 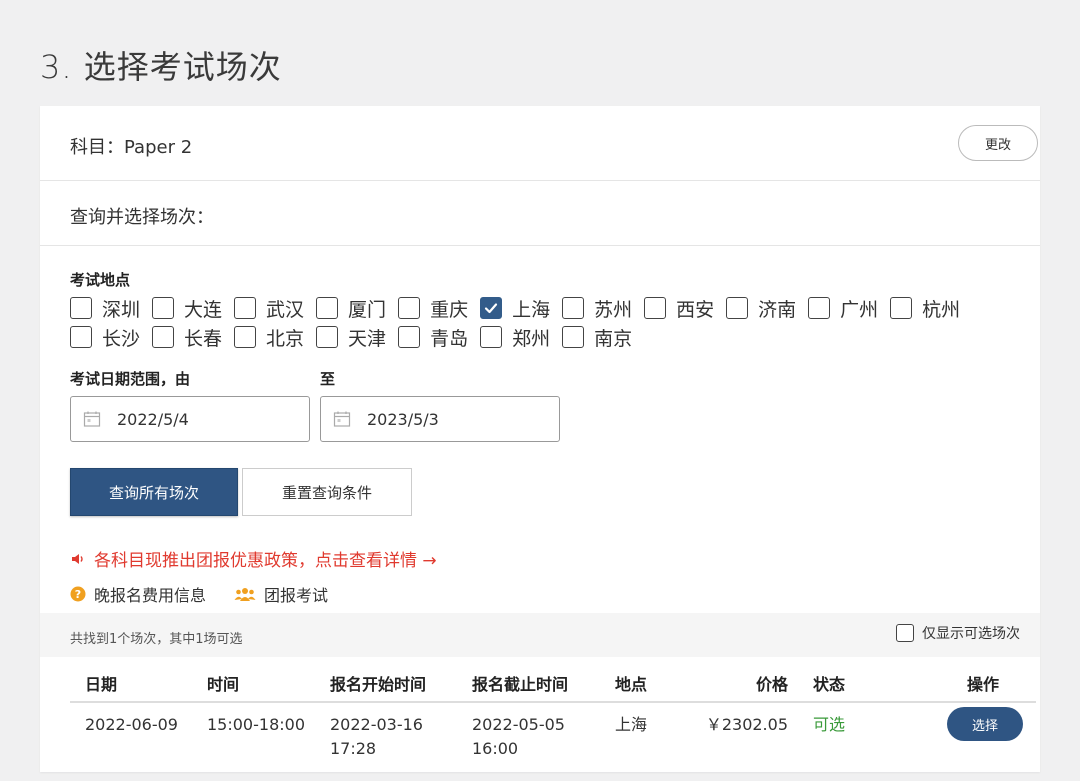 What do you see at coordinates (328, 379) in the screenshot?
I see `date-to-label: 至` at bounding box center [328, 379].